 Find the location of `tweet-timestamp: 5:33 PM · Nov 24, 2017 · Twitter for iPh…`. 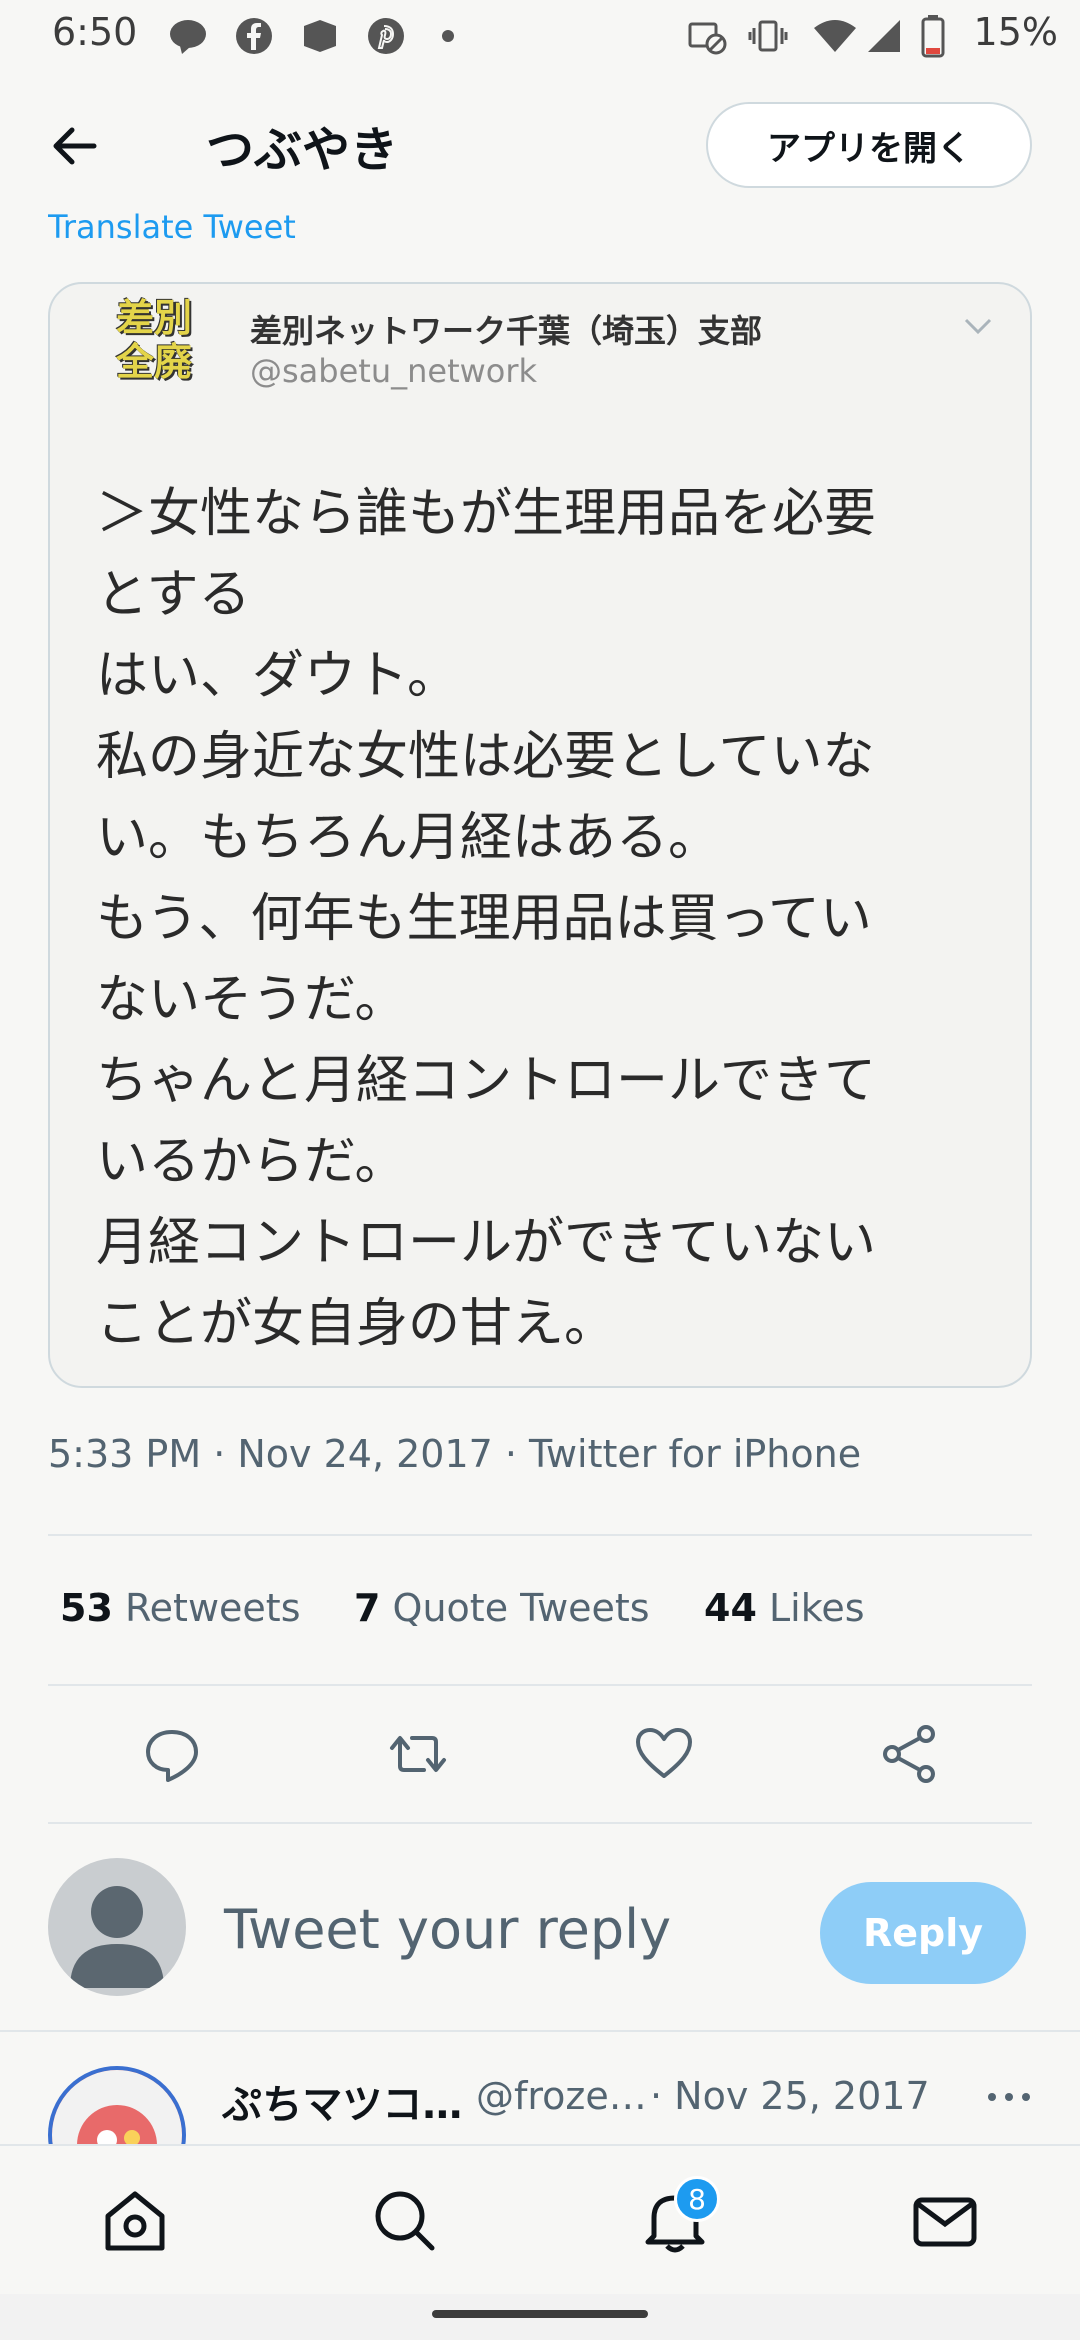

tweet-timestamp: 5:33 PM · Nov 24, 2017 · Twitter for iPh… is located at coordinates (454, 1454).